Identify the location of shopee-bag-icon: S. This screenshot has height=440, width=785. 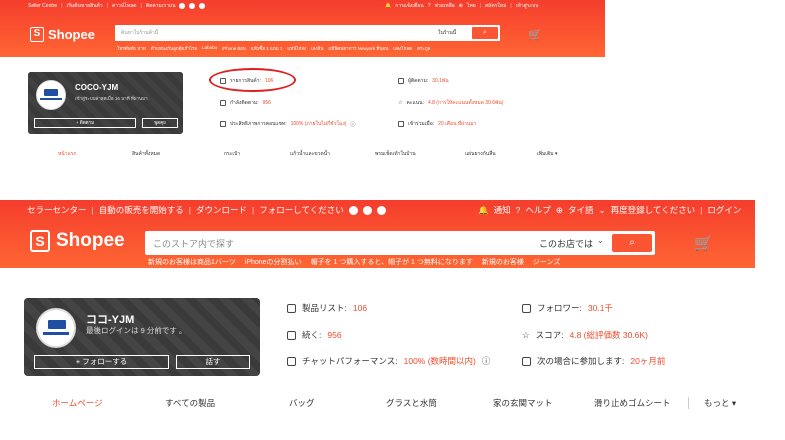
(40, 241).